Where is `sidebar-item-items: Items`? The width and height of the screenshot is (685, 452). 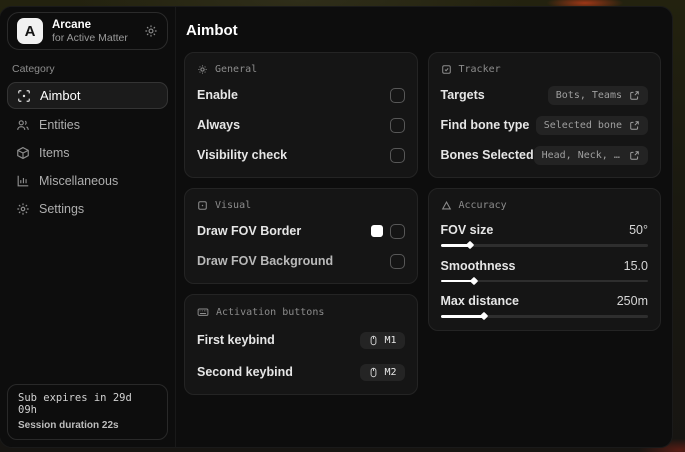
sidebar-item-items: Items is located at coordinates (87, 152).